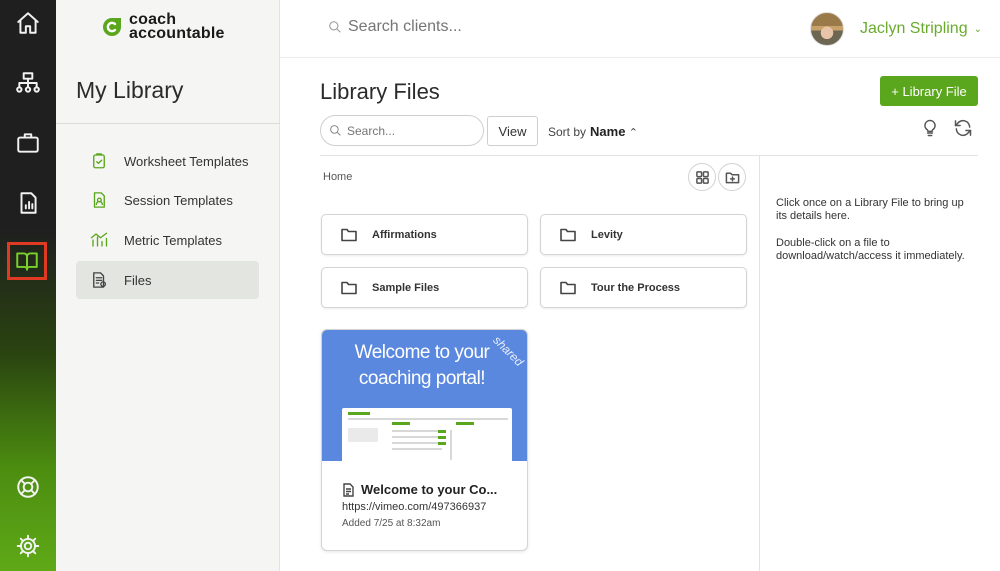 This screenshot has height=571, width=1000. I want to click on help-lifebuoy-icon, so click(28, 487).